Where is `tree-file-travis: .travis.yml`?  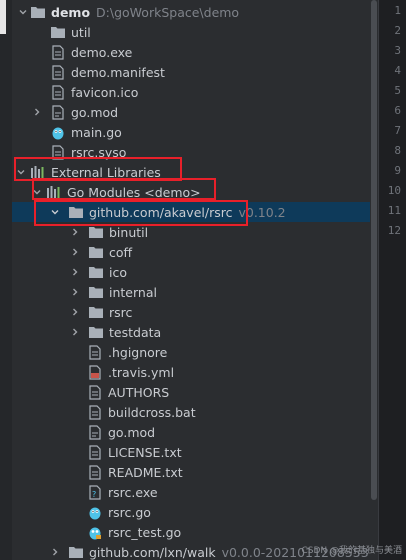
tree-file-travis: .travis.yml is located at coordinates (191, 372).